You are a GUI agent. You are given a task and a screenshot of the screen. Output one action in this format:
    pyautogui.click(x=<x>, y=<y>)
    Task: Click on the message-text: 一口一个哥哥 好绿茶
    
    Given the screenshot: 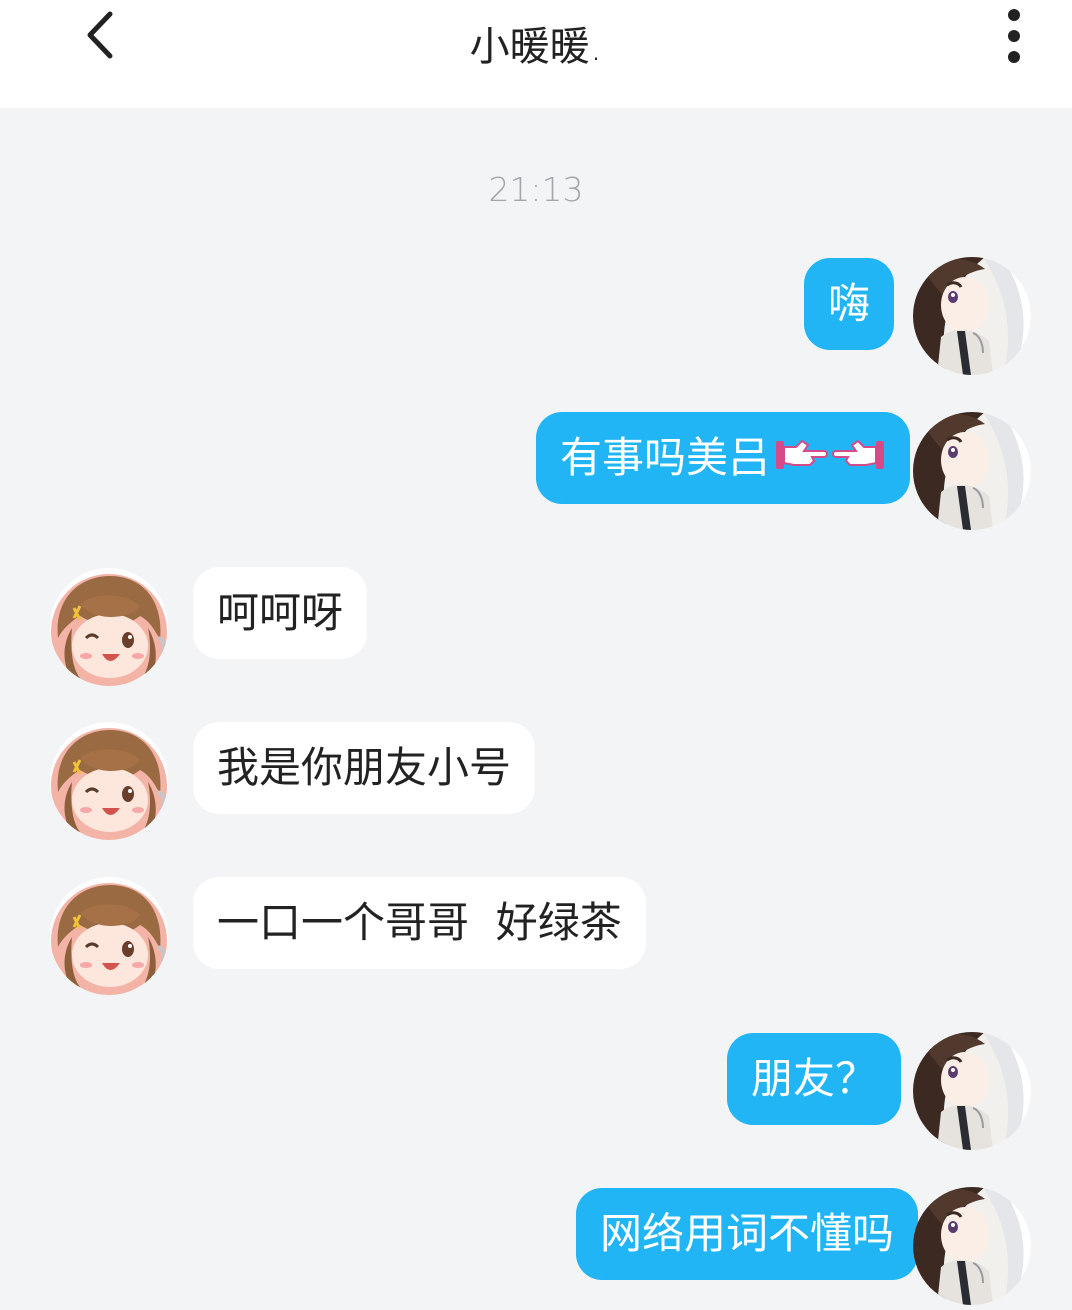 What is the action you would take?
    pyautogui.click(x=419, y=922)
    